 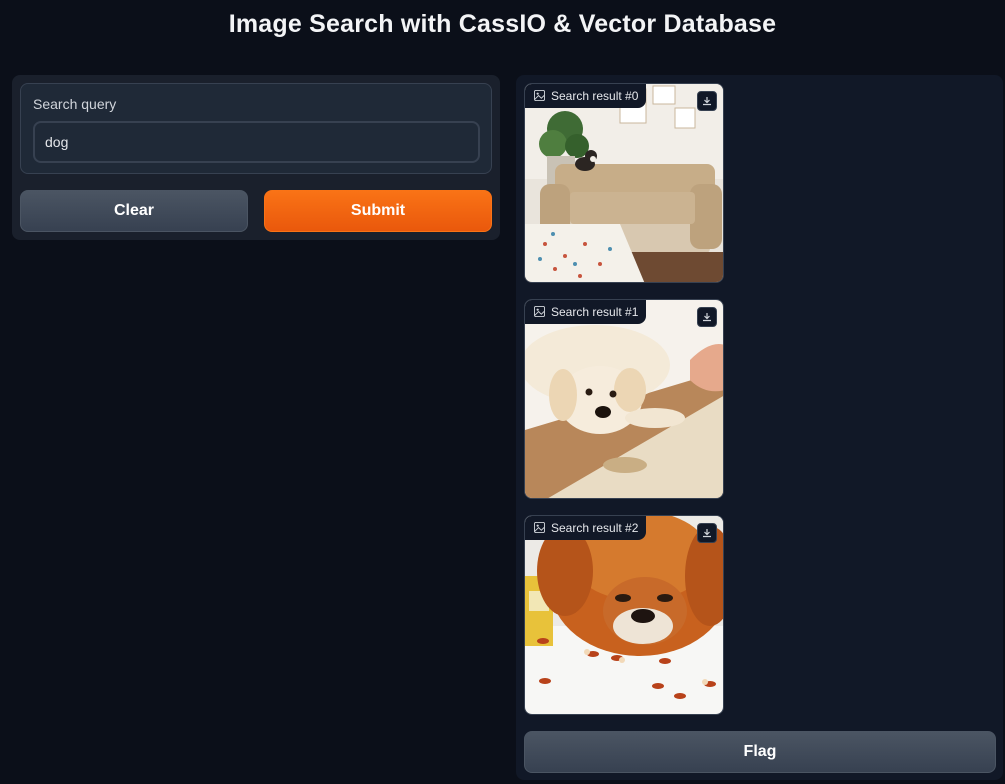 What do you see at coordinates (595, 528) in the screenshot?
I see `result-label: Search result #2` at bounding box center [595, 528].